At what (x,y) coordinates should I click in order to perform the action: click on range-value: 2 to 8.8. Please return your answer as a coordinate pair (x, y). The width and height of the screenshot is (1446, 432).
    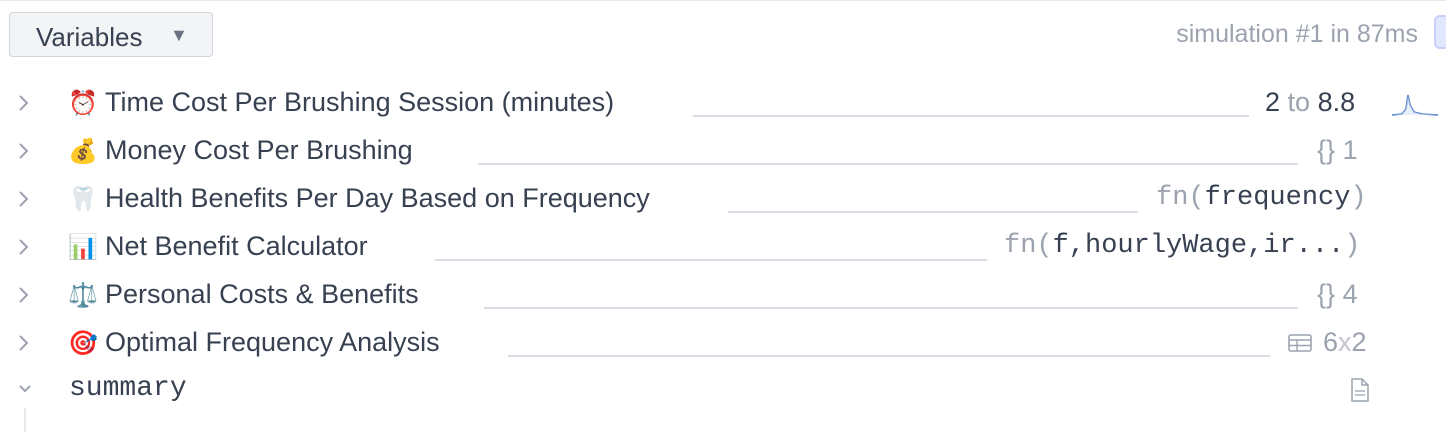
    Looking at the image, I should click on (1310, 102).